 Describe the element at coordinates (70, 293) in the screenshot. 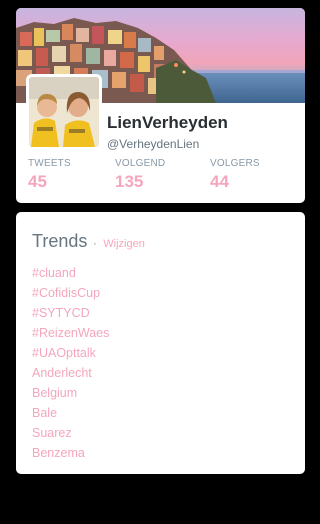

I see `trend-item: #CofidisCup` at that location.